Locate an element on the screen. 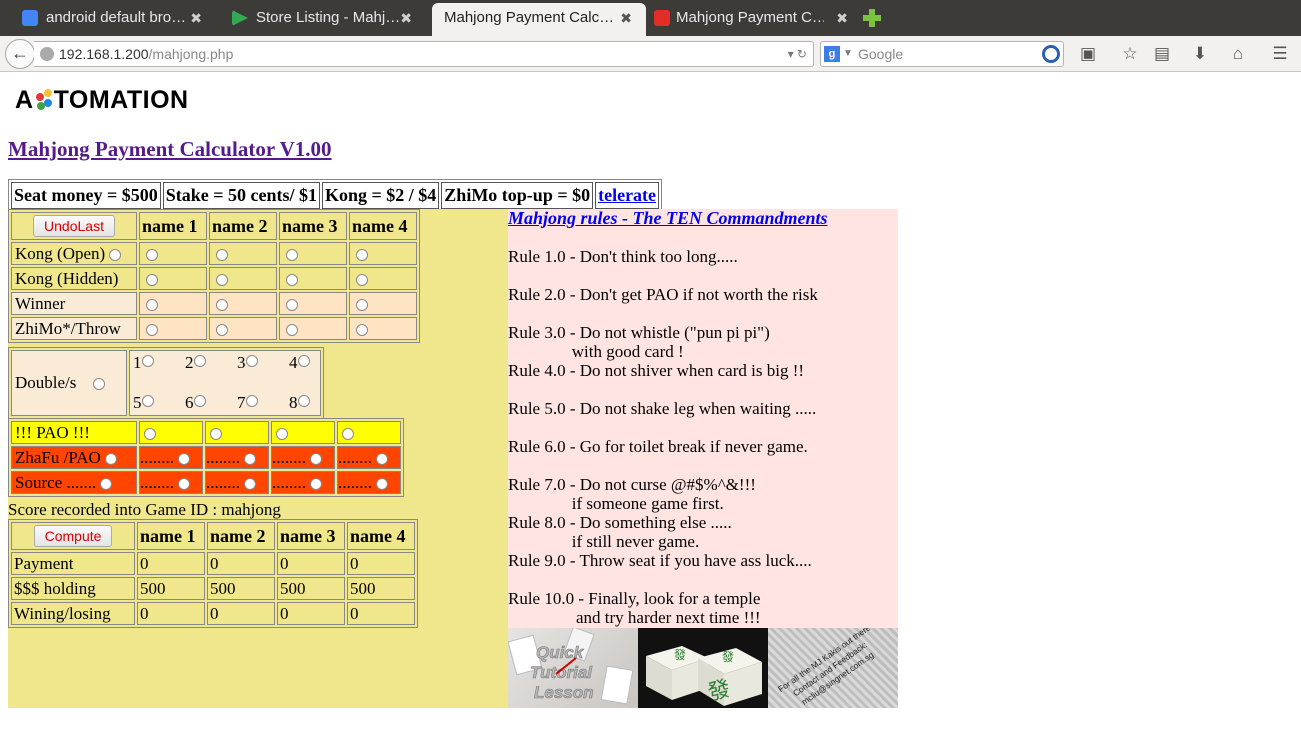  search-input: Google is located at coordinates (880, 54).